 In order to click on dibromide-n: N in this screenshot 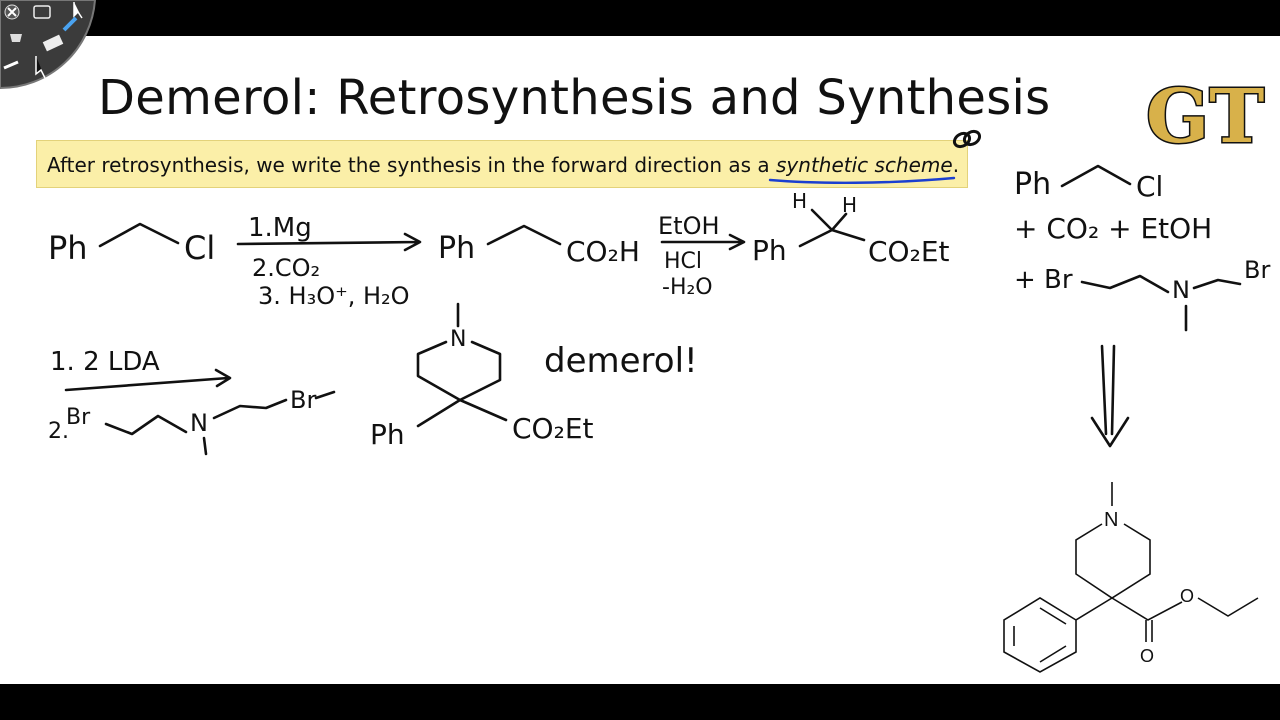, I will do `click(199, 423)`.